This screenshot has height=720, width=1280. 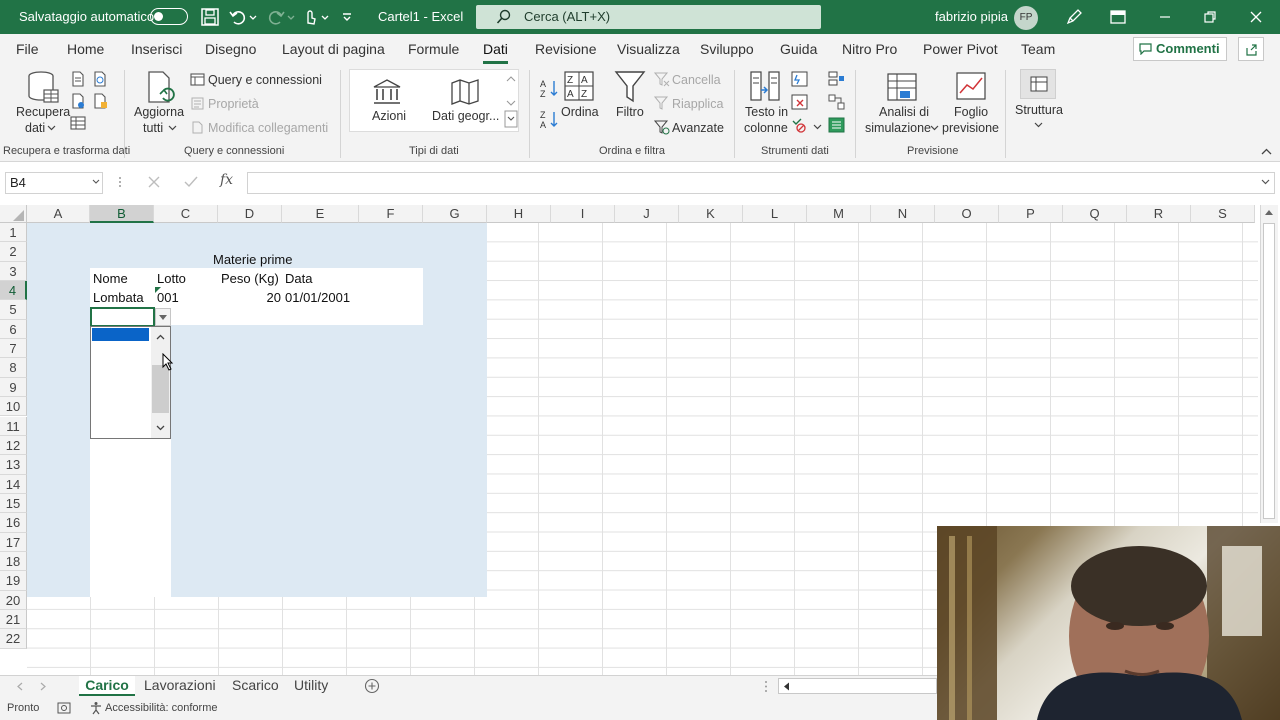 I want to click on refresh-all-label-2: tutti, so click(x=153, y=128).